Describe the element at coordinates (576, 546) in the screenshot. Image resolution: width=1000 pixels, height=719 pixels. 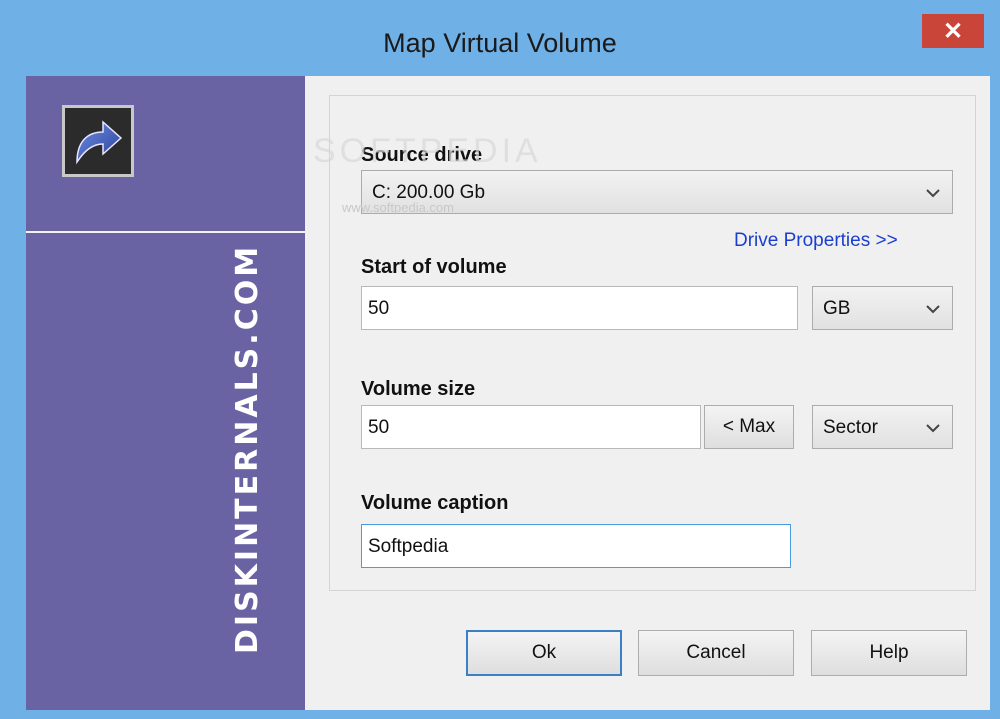
I see `volume-caption-input: Softpedia` at that location.